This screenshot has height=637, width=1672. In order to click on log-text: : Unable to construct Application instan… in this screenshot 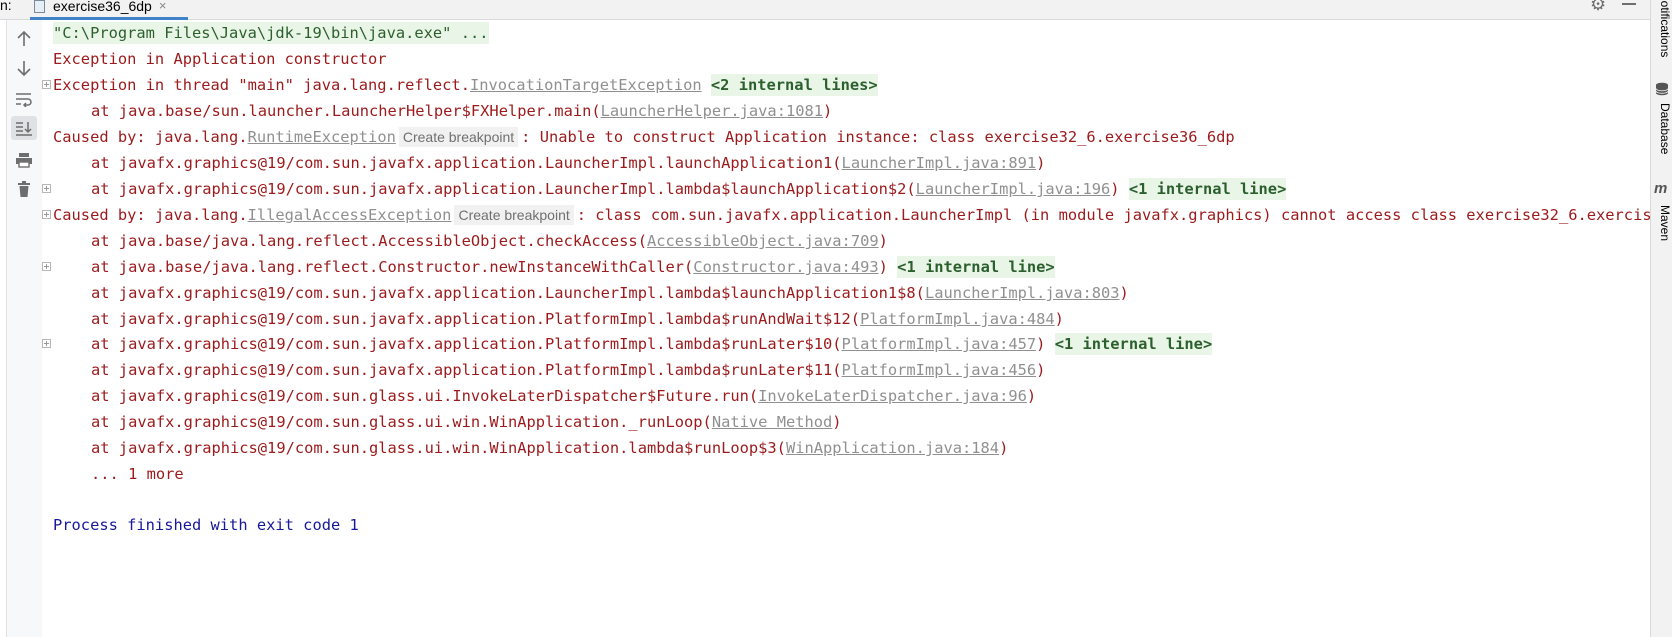, I will do `click(878, 137)`.